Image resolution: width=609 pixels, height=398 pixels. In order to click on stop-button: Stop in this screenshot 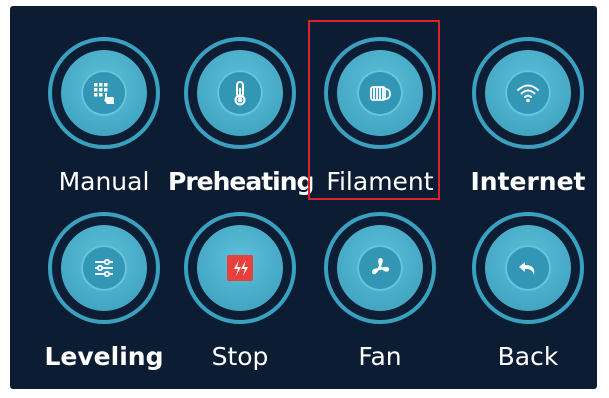, I will do `click(248, 299)`.